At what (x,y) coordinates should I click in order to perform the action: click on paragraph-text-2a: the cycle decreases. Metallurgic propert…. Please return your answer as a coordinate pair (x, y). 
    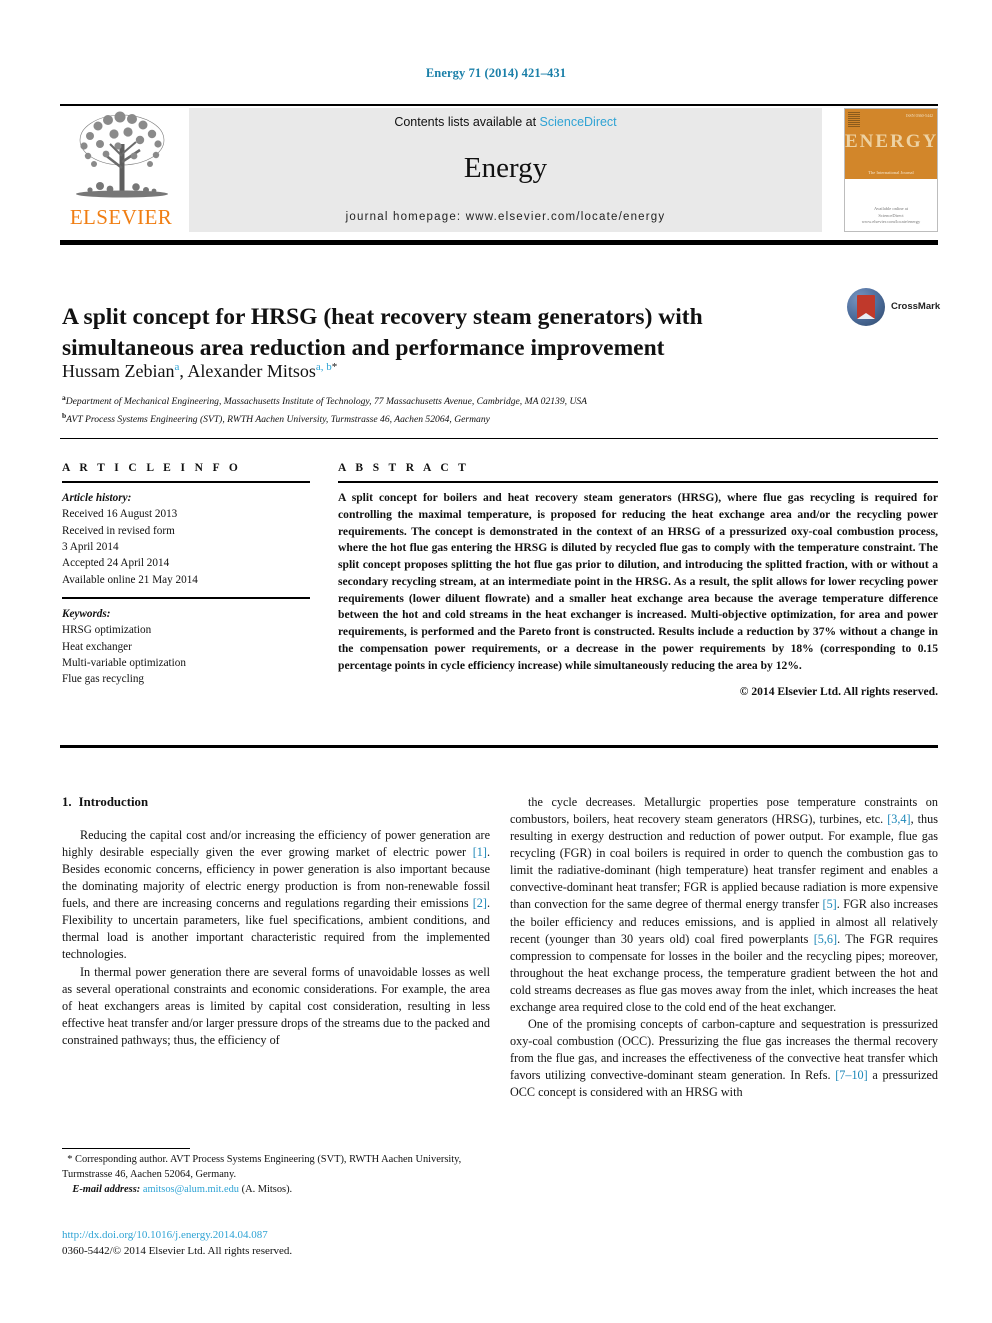
    Looking at the image, I should click on (724, 811).